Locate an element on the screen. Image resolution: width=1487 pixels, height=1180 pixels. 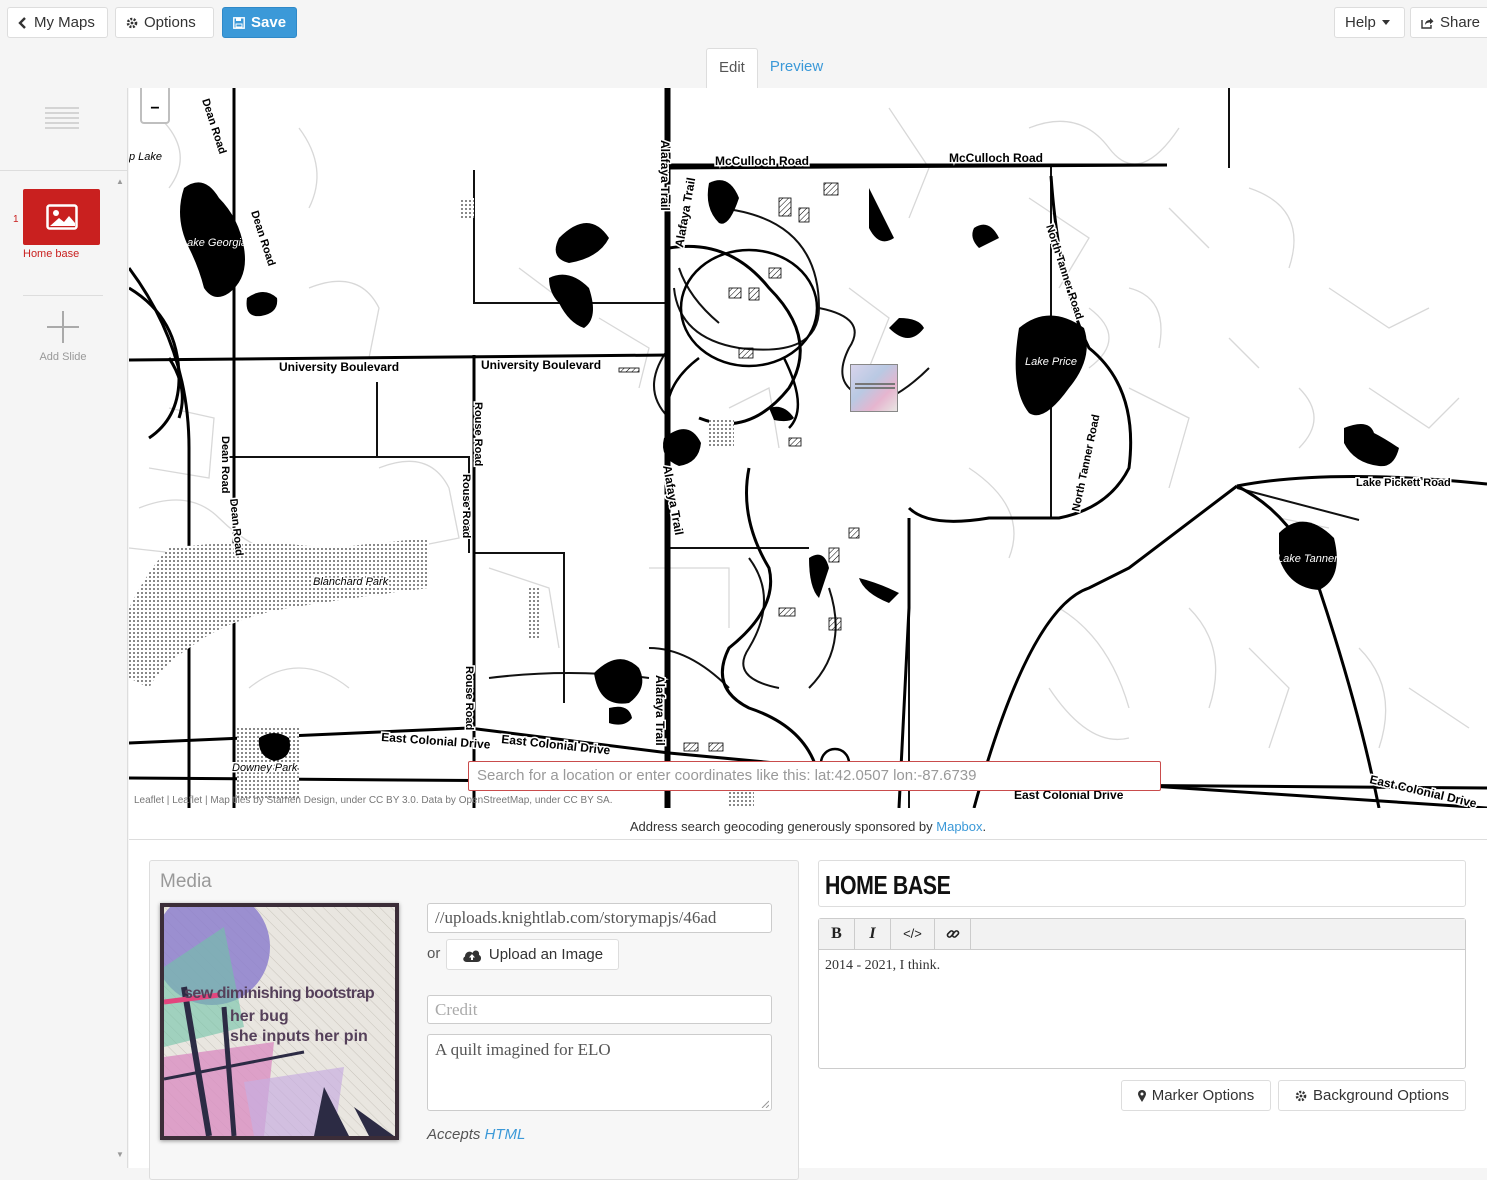
help-button: Help is located at coordinates (1369, 22).